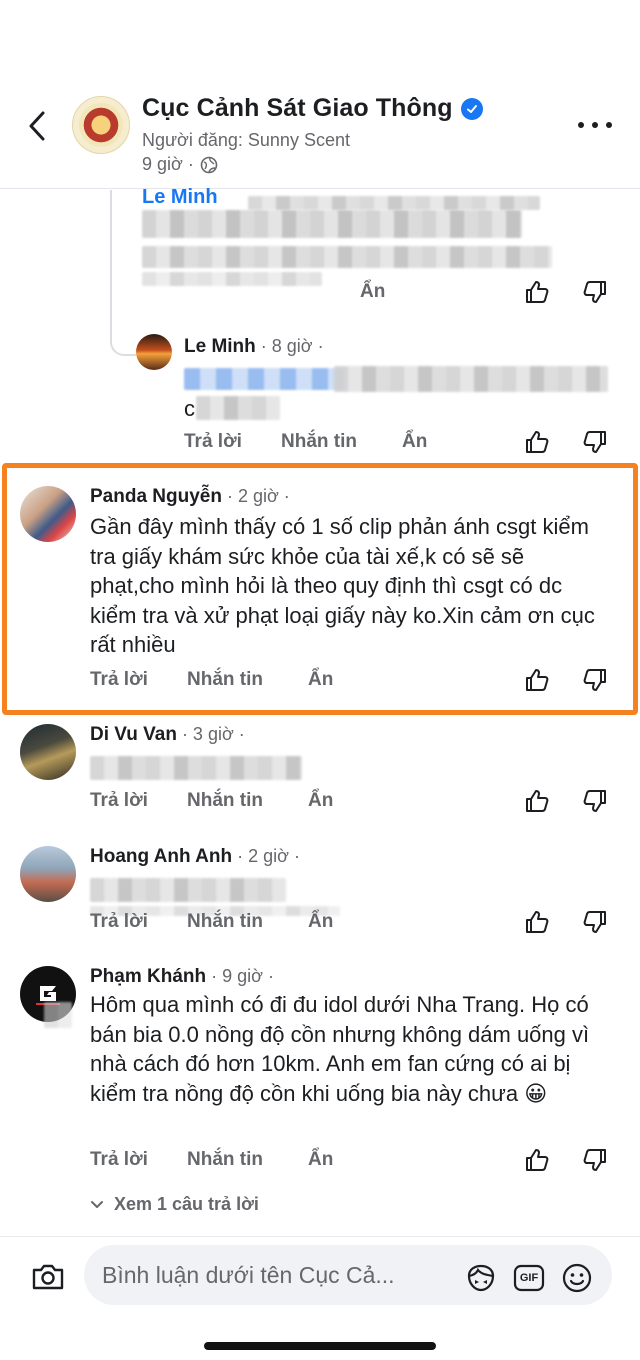 The height and width of the screenshot is (1360, 640). Describe the element at coordinates (148, 976) in the screenshot. I see `commenter-name: Phạm Khánh` at that location.